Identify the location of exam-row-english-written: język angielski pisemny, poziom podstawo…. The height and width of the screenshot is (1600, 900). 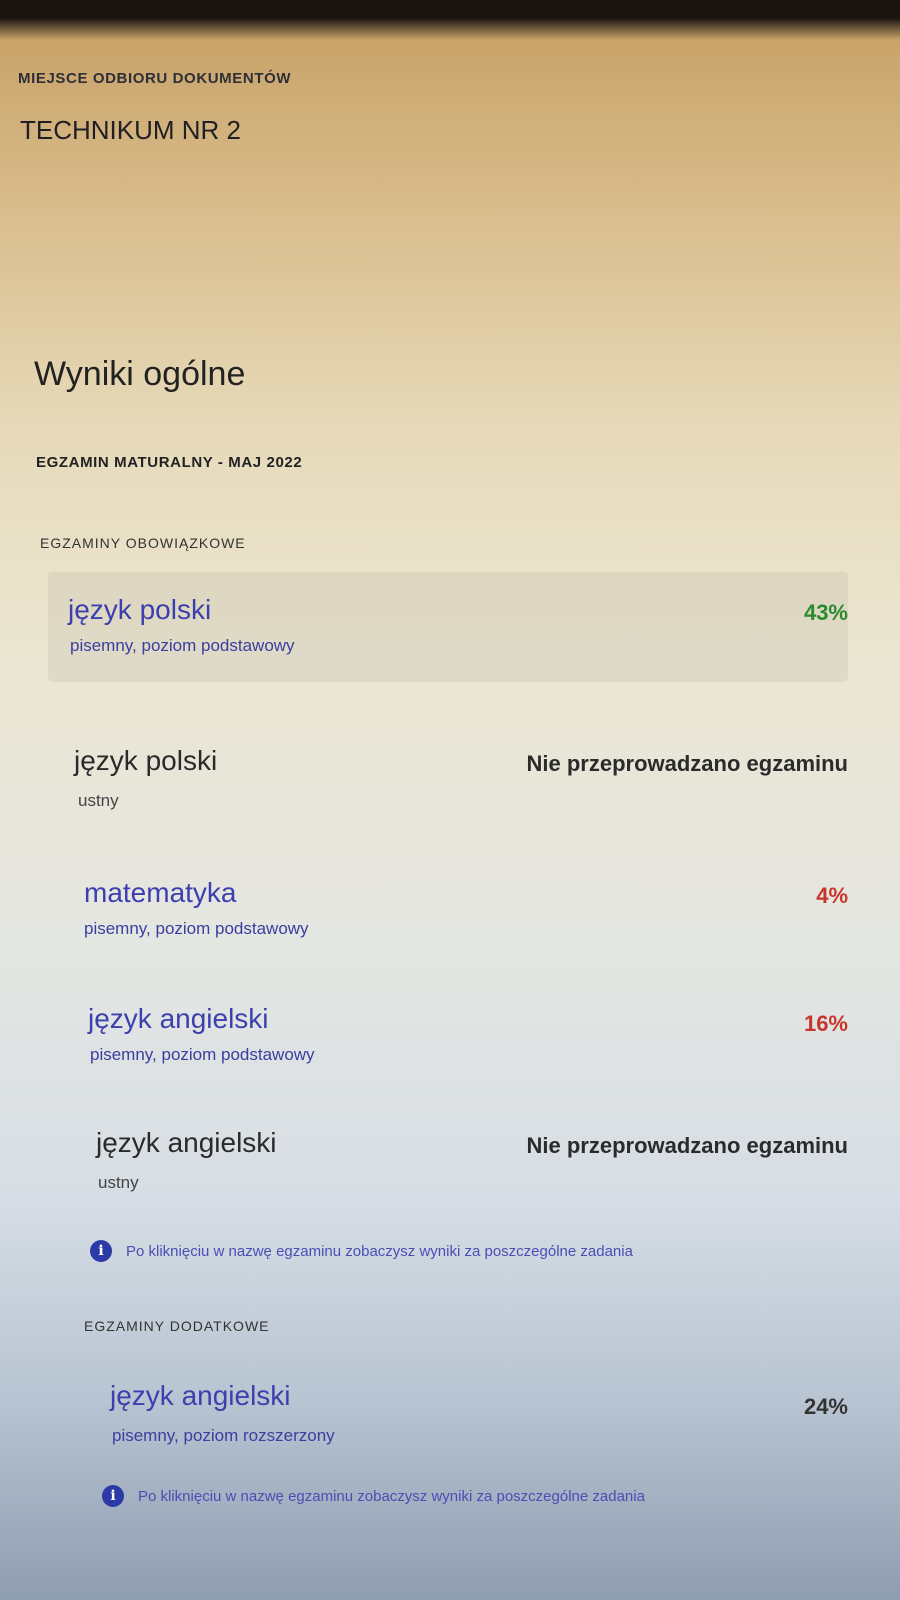
(448, 1038).